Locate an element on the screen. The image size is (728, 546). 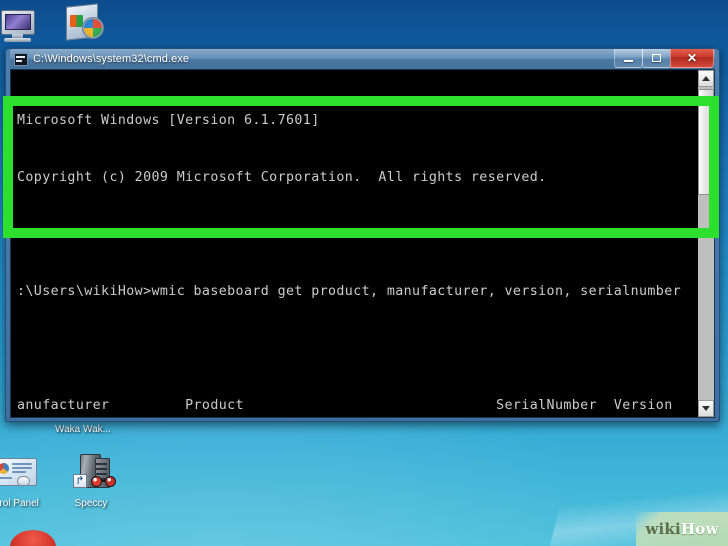
console-icon is located at coordinates (21, 59).